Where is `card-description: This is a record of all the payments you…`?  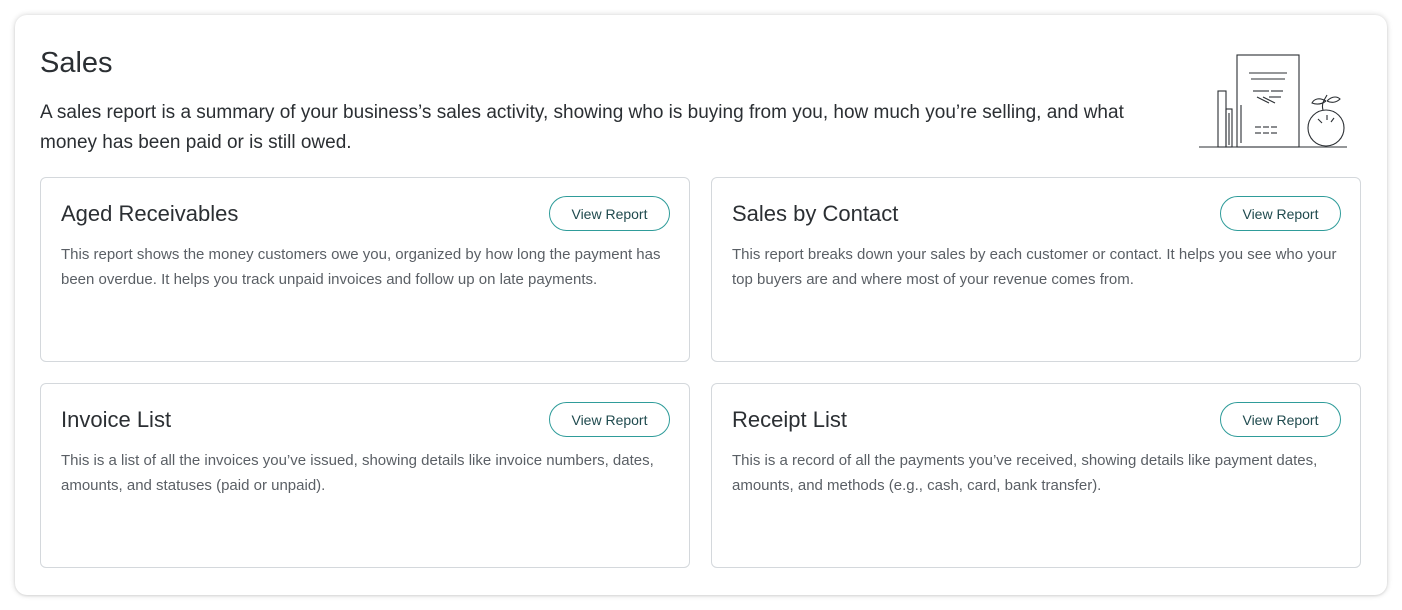 card-description: This is a record of all the payments you… is located at coordinates (1025, 473).